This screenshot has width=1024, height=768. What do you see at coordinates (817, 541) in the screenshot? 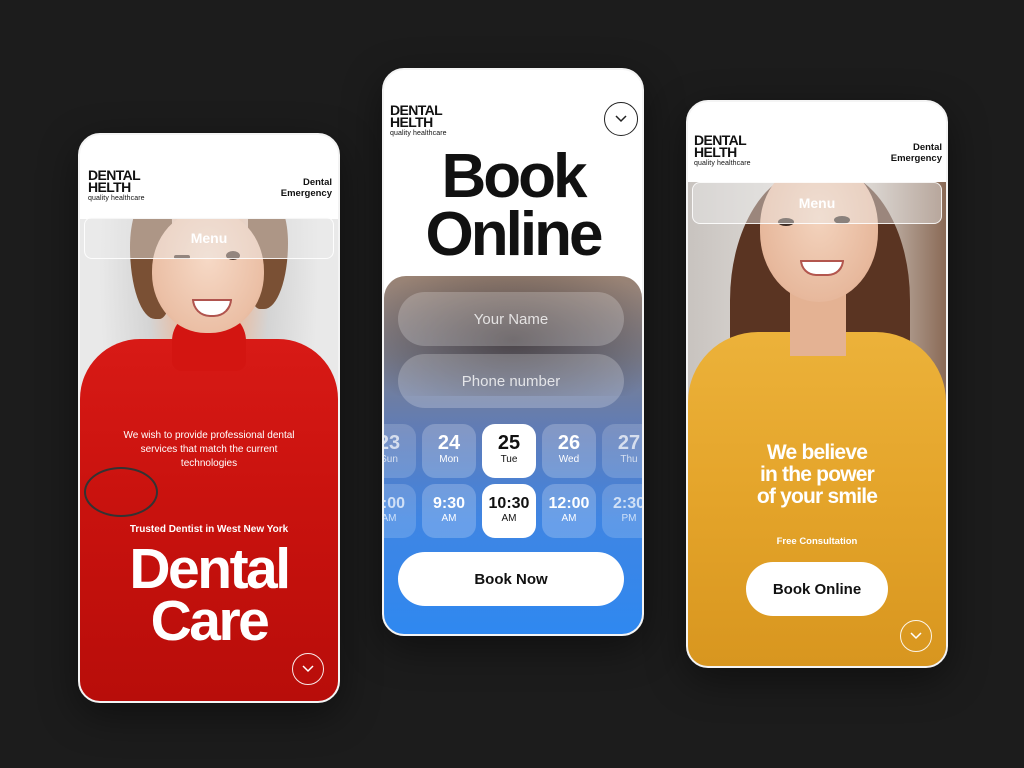
I see `free-consultation-text: Free Consultation` at bounding box center [817, 541].